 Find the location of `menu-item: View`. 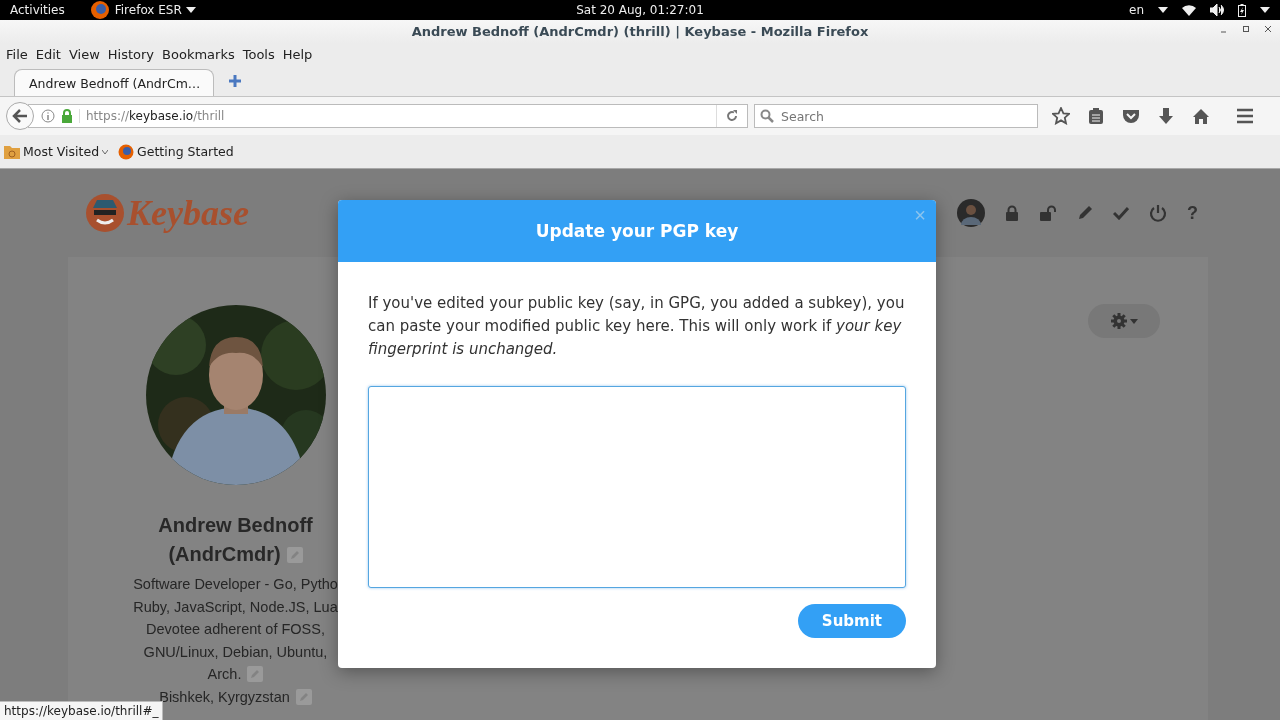

menu-item: View is located at coordinates (84, 54).